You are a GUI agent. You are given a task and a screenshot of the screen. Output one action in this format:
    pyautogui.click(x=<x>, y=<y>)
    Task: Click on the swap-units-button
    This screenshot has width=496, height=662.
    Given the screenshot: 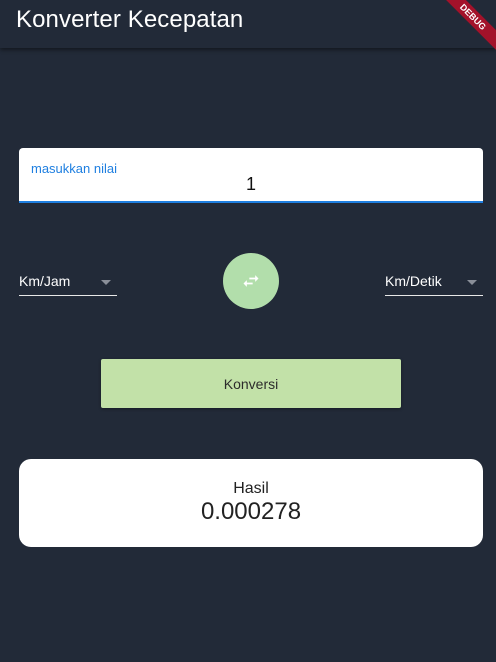 What is the action you would take?
    pyautogui.click(x=251, y=281)
    